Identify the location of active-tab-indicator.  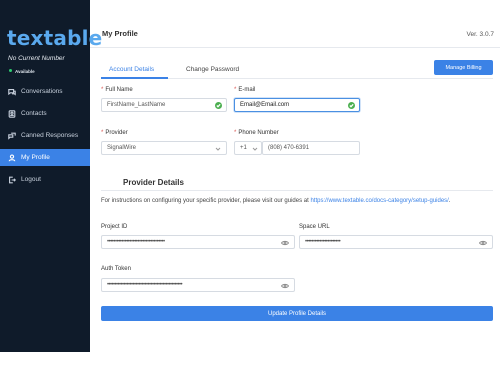
(134, 78).